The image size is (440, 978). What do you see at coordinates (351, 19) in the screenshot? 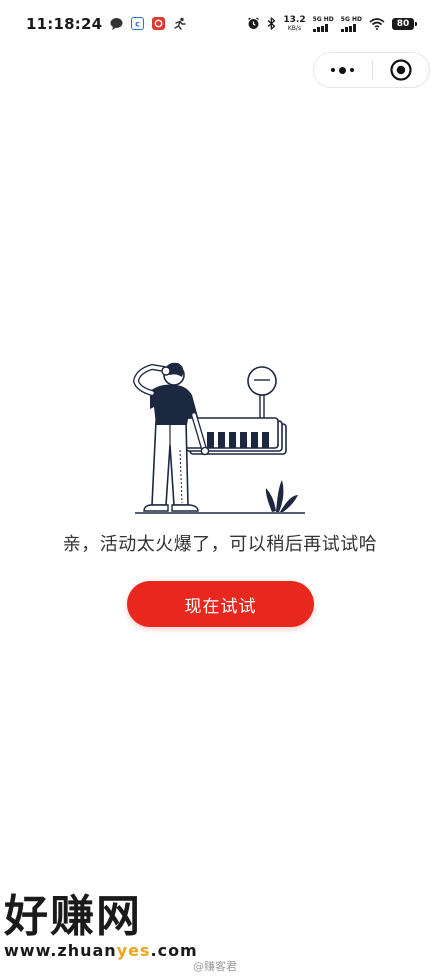
I see `signal-sim2-label: 5G HD` at bounding box center [351, 19].